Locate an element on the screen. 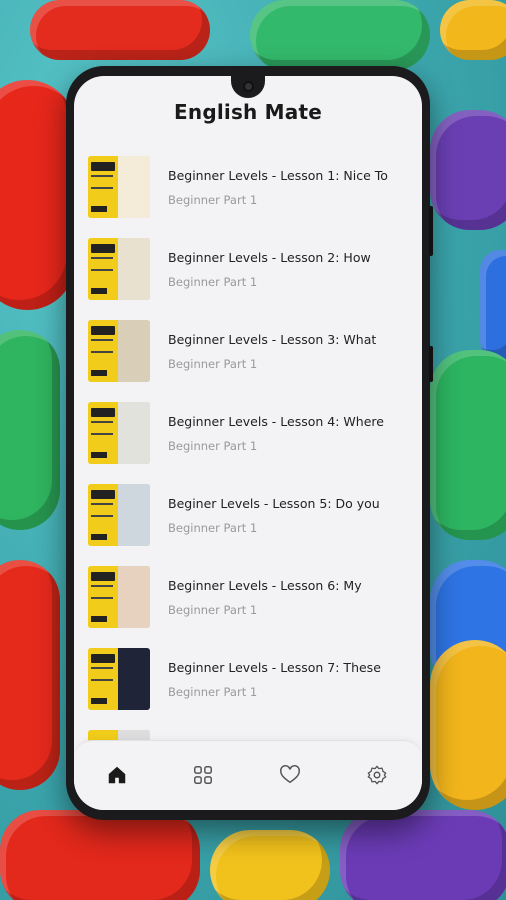 The width and height of the screenshot is (506, 900). lesson-title: Beginer Levels - Lesson 5: Do you is located at coordinates (274, 503).